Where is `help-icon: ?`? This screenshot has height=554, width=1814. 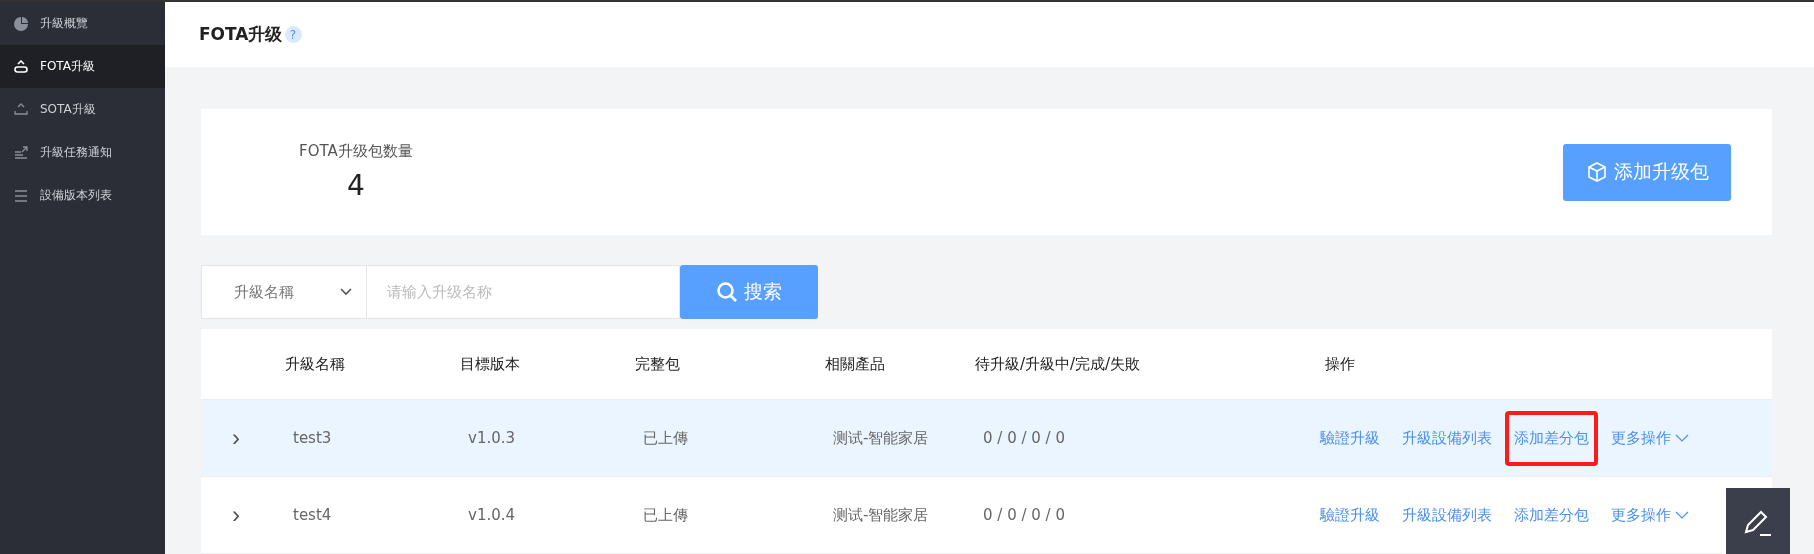 help-icon: ? is located at coordinates (293, 34).